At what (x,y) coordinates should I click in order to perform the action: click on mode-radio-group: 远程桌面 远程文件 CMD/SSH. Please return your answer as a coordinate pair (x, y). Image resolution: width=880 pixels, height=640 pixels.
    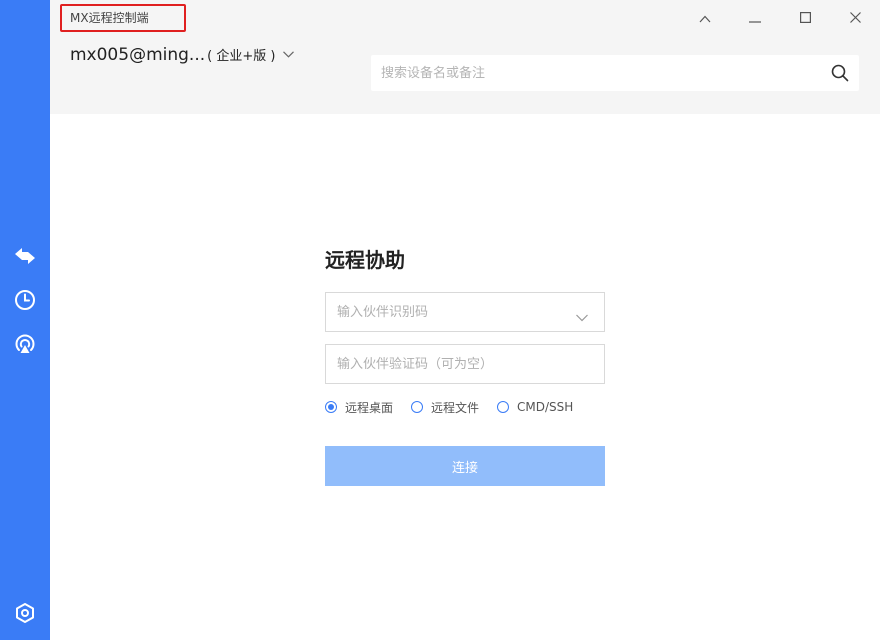
    Looking at the image, I should click on (475, 407).